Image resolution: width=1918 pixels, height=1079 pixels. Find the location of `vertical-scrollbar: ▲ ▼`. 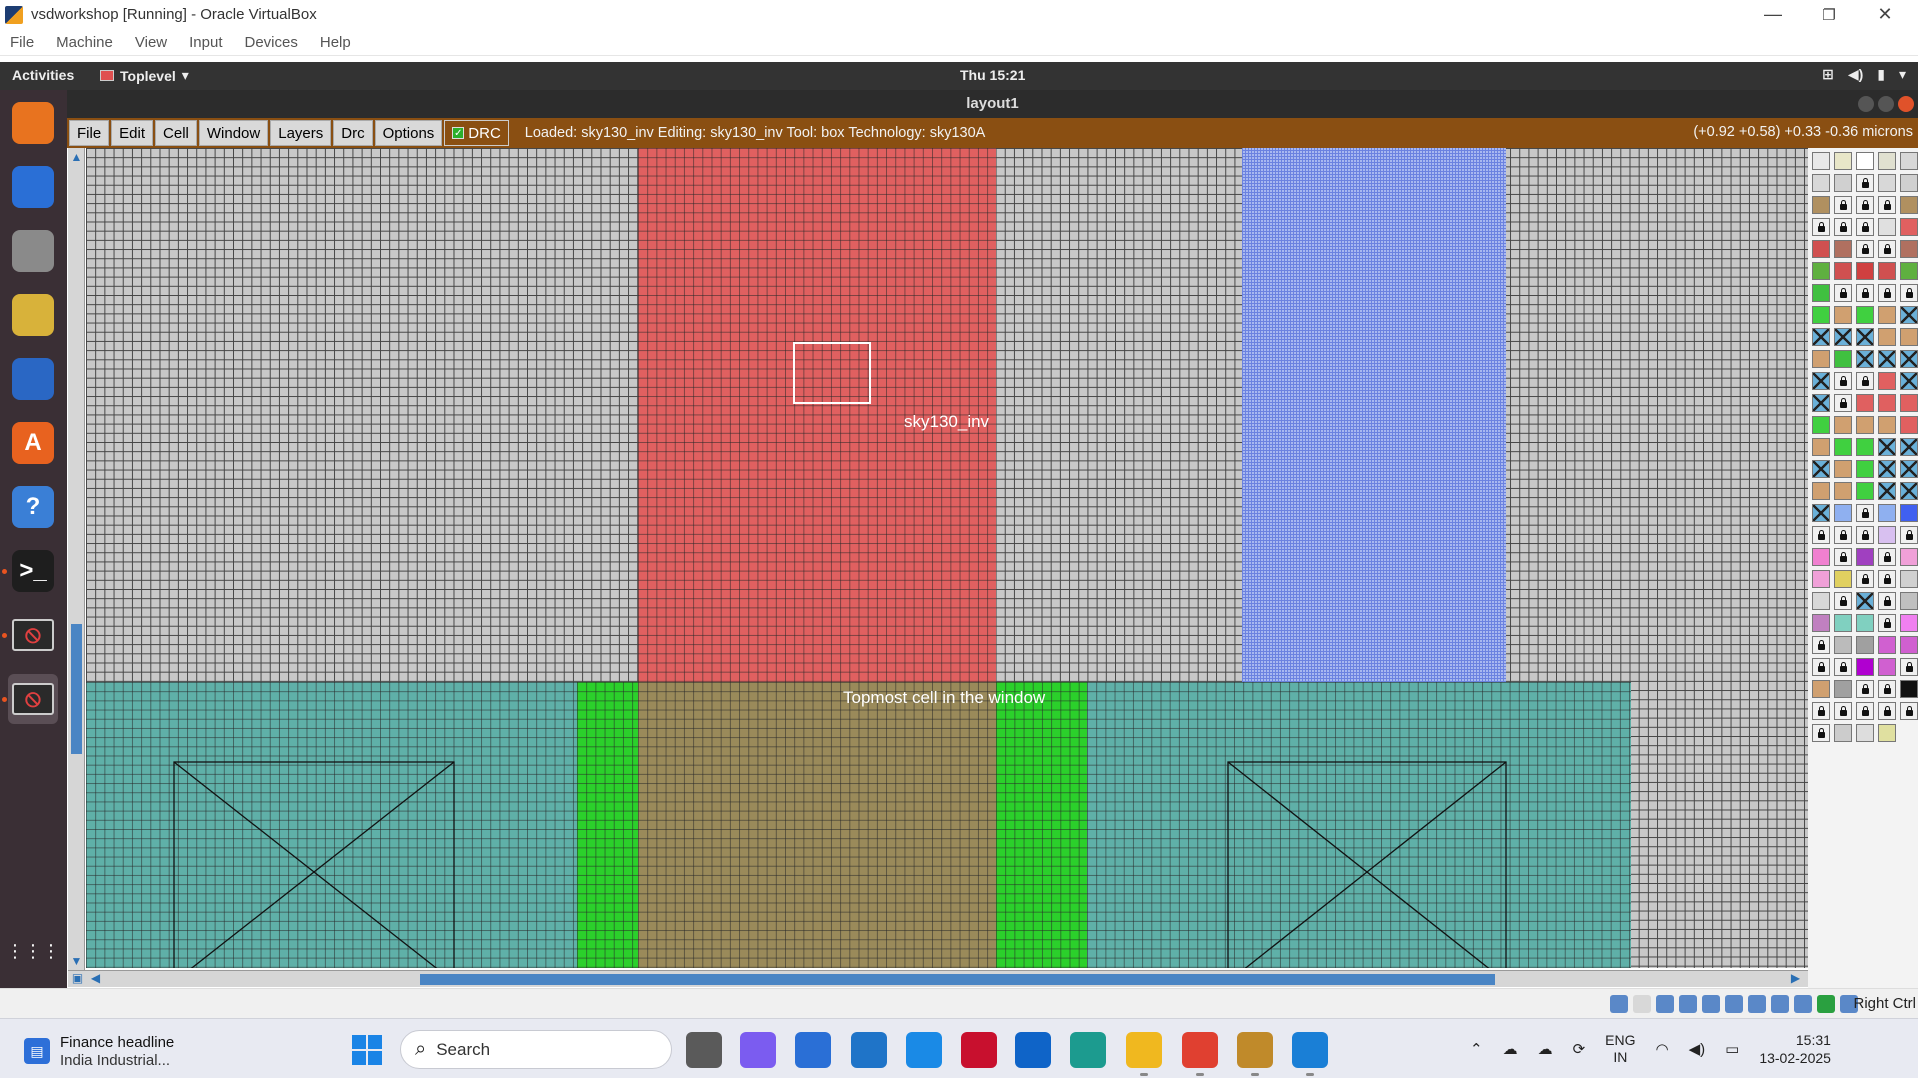

vertical-scrollbar: ▲ ▼ is located at coordinates (76, 559).